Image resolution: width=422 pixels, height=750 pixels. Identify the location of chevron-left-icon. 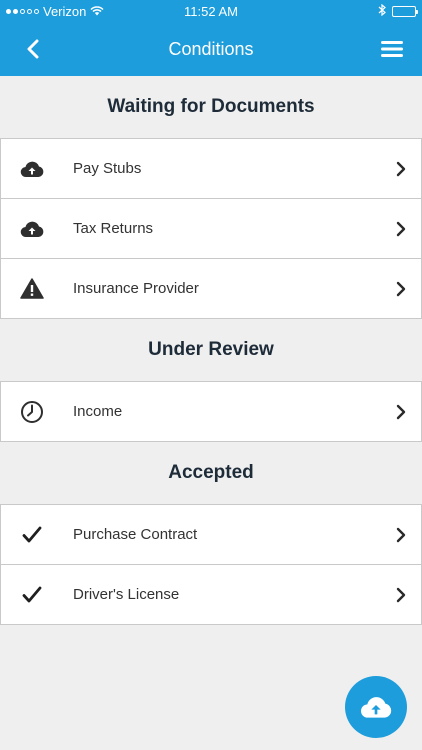
(33, 49).